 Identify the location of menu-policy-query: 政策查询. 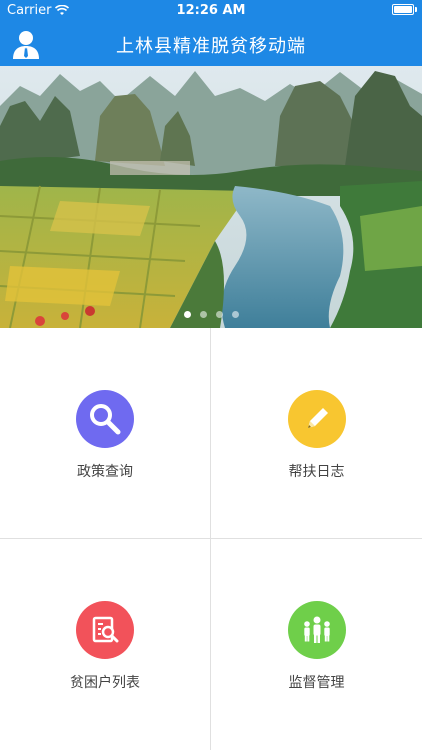
(105, 433).